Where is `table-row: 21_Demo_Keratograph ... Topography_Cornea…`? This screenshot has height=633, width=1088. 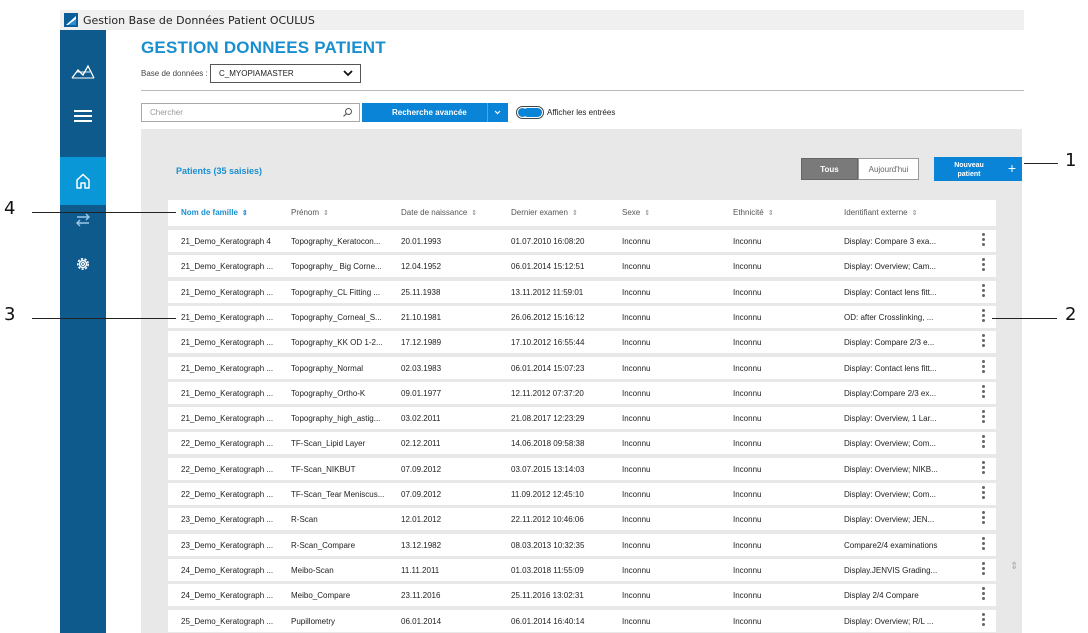
table-row: 21_Demo_Keratograph ... Topography_Cornea… is located at coordinates (582, 316).